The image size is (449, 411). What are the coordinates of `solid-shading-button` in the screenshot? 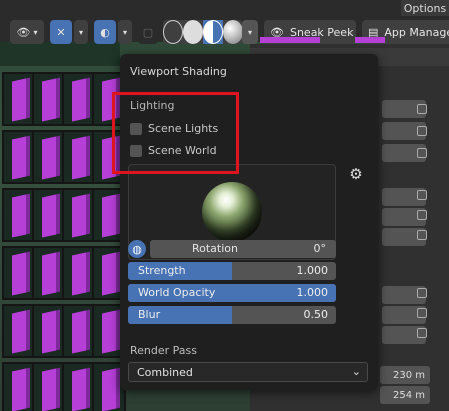 It's located at (193, 32).